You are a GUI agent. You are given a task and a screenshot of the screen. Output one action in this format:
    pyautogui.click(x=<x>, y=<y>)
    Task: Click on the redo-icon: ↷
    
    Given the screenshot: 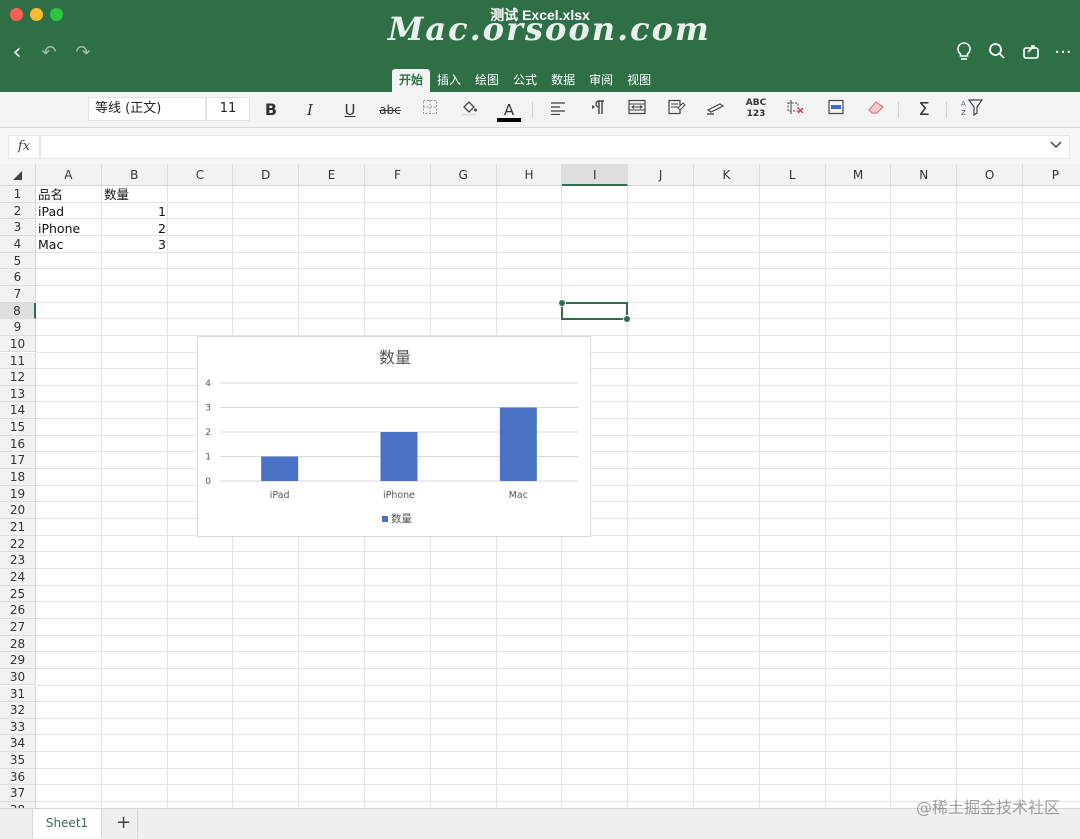 What is the action you would take?
    pyautogui.click(x=83, y=53)
    